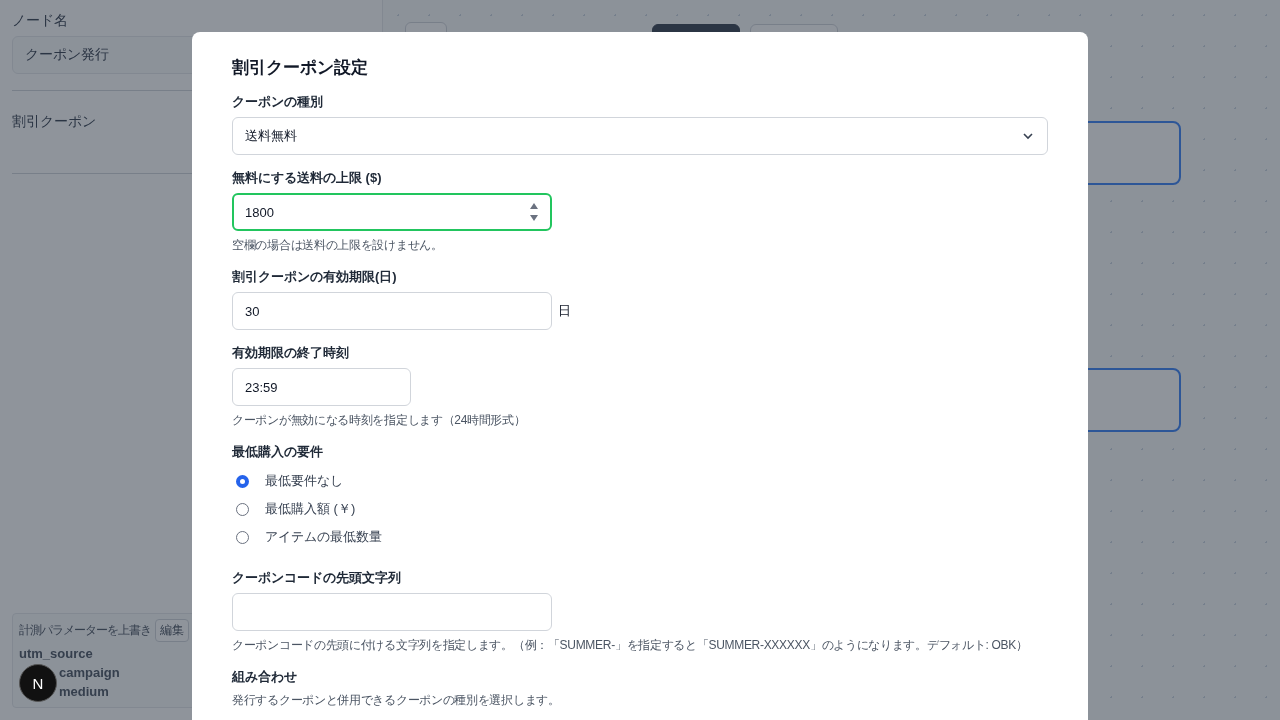 This screenshot has width=1280, height=720. What do you see at coordinates (640, 509) in the screenshot?
I see `radio-option: 最低購入額 (￥)` at bounding box center [640, 509].